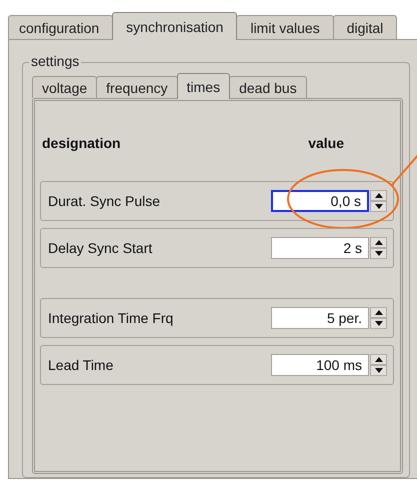 This screenshot has height=490, width=417. Describe the element at coordinates (285, 27) in the screenshot. I see `tab: limit values` at that location.